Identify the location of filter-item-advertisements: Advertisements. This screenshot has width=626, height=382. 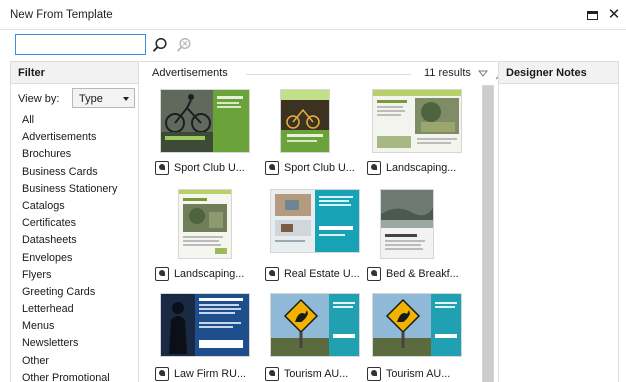
(74, 137).